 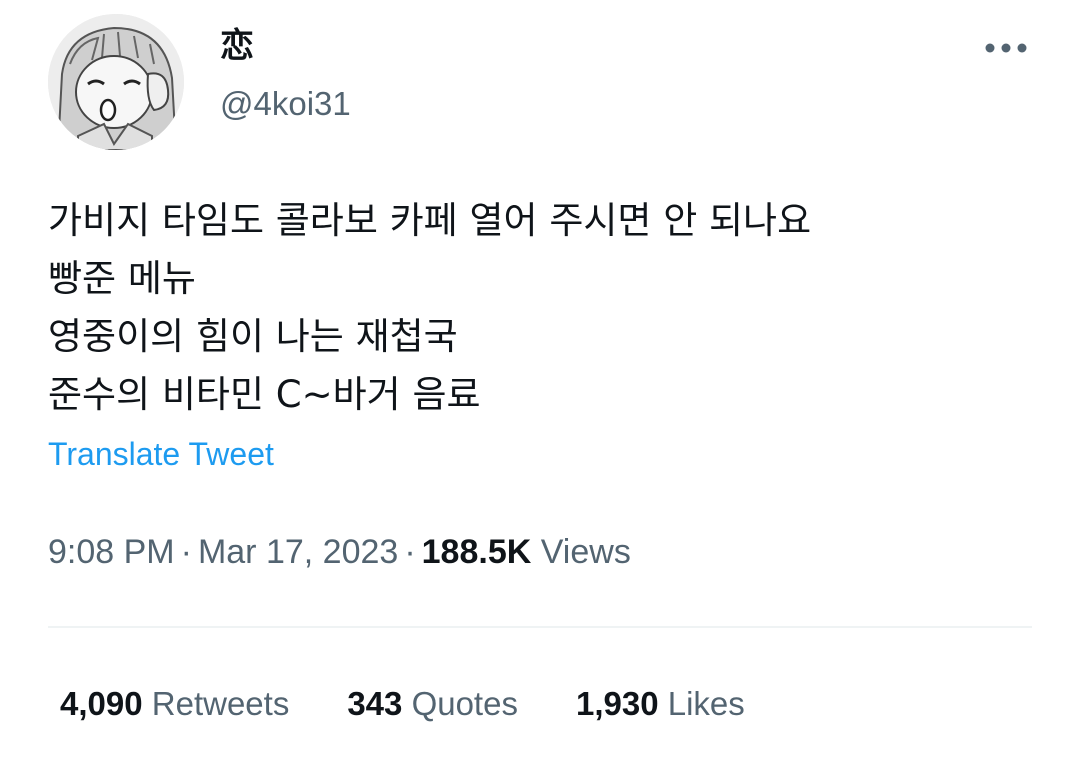 I want to click on likes-label: Likes, so click(x=706, y=703).